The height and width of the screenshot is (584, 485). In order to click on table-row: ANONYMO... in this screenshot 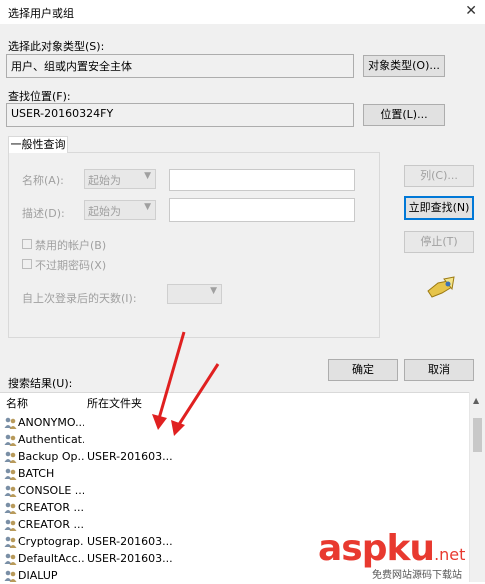, I will do `click(235, 422)`.